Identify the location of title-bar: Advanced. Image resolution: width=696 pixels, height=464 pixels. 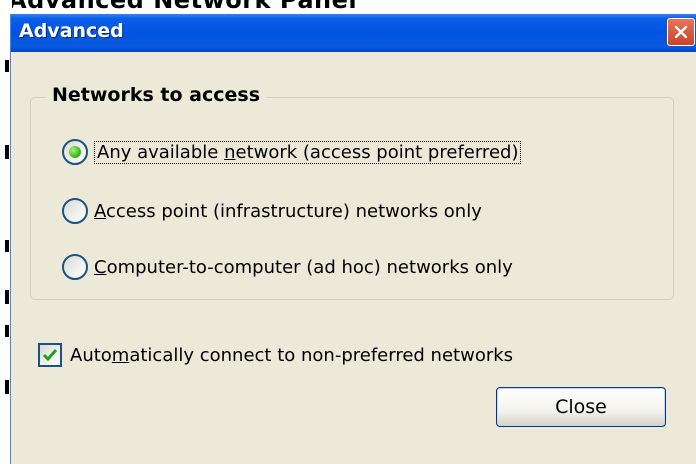
(353, 33).